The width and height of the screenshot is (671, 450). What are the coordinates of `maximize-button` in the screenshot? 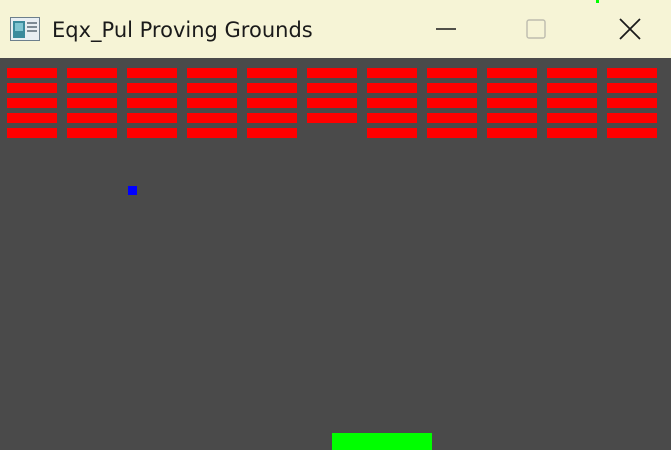 It's located at (536, 29).